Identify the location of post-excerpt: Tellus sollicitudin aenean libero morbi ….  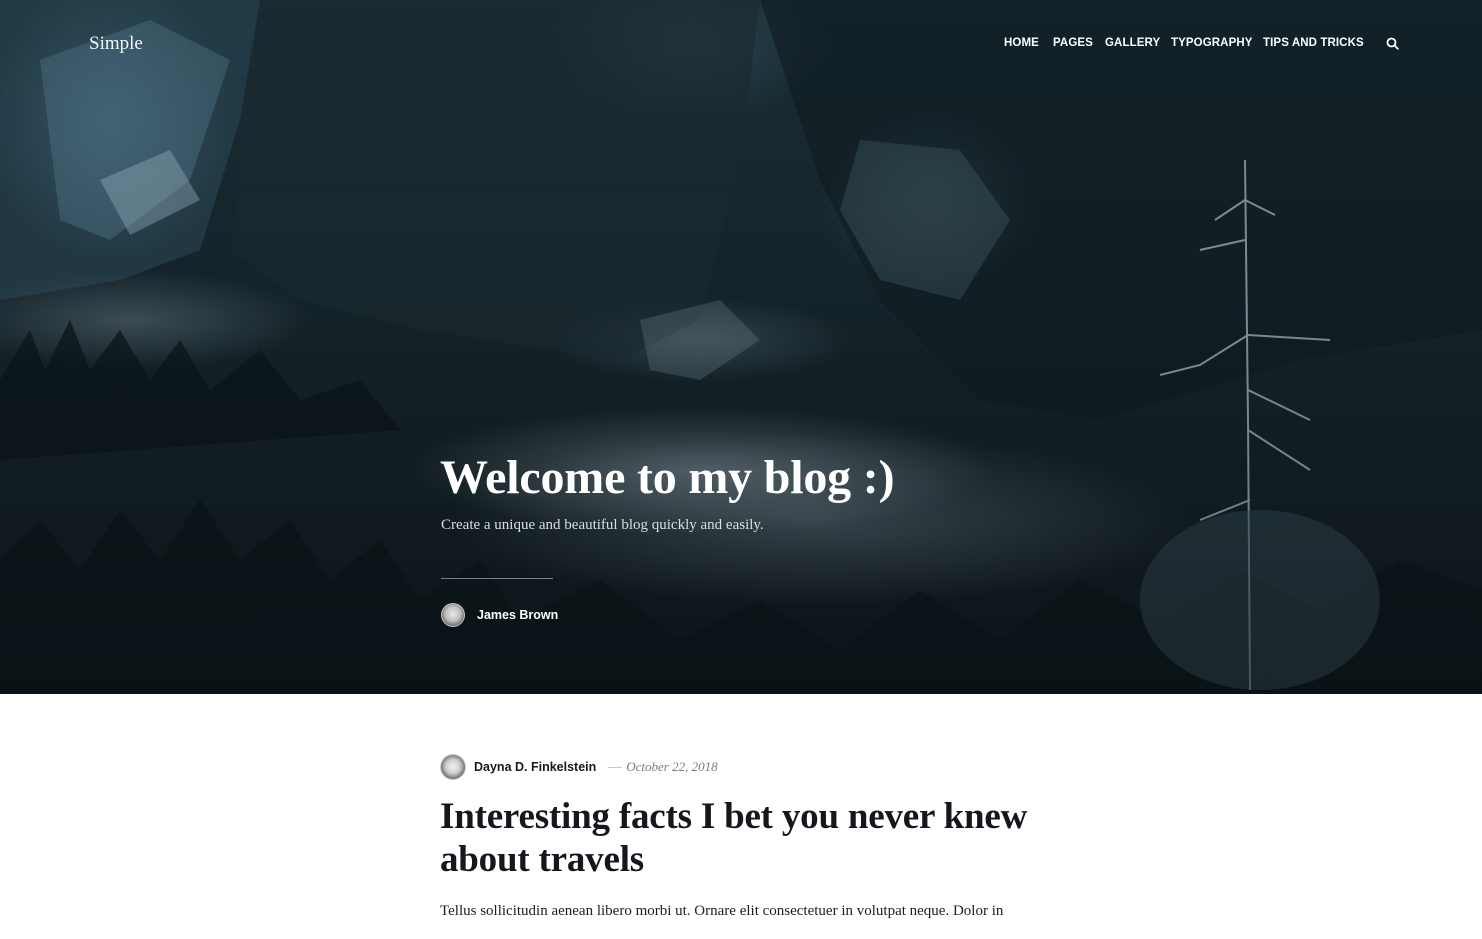
(722, 911).